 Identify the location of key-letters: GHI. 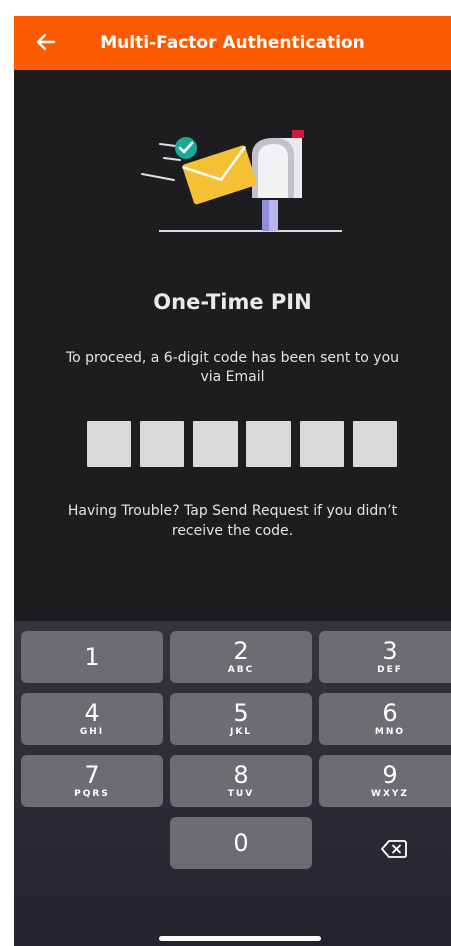
(92, 732).